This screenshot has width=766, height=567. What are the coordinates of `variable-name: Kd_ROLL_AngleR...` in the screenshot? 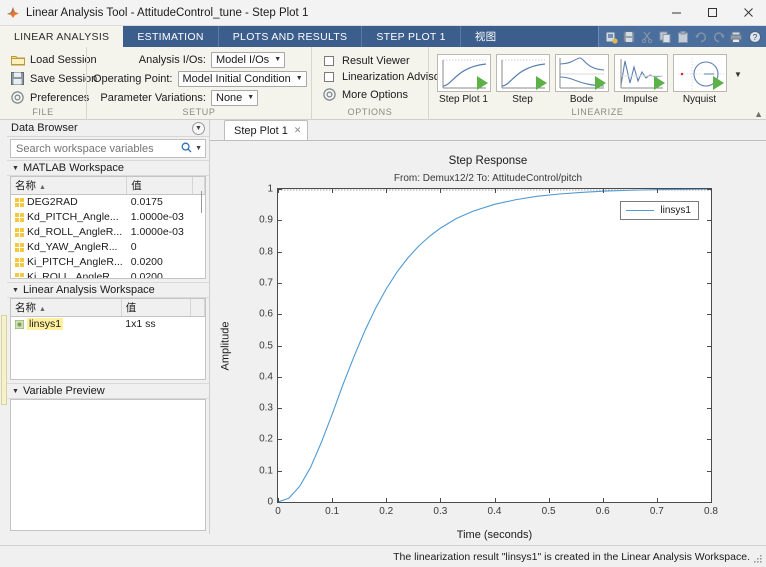 It's located at (75, 232).